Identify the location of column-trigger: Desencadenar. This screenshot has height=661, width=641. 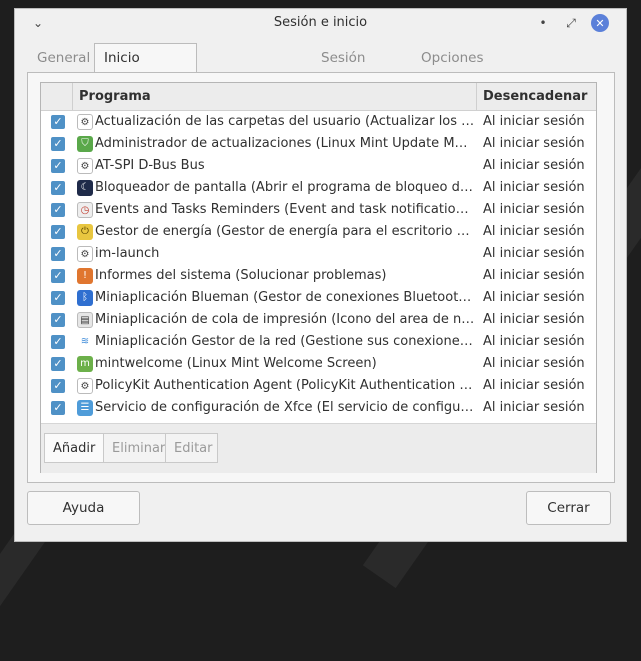
(535, 96).